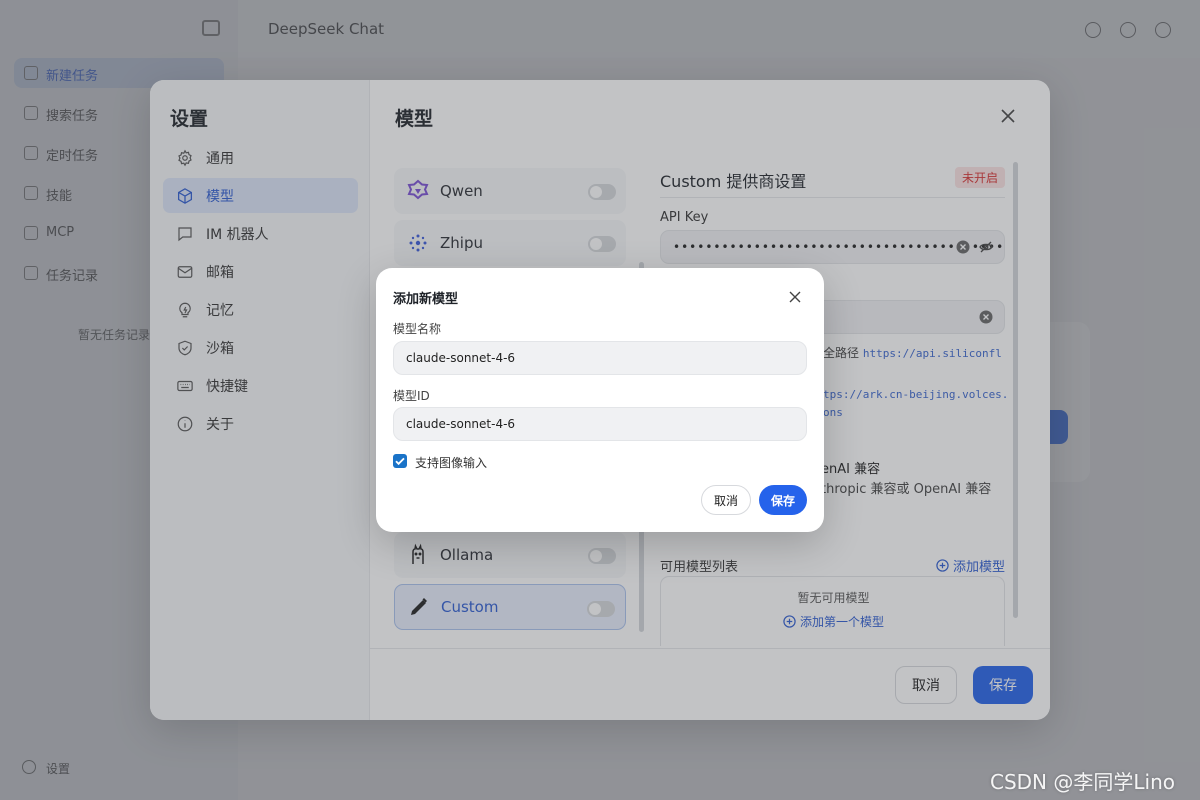 This screenshot has height=800, width=1200. What do you see at coordinates (600, 358) in the screenshot?
I see `model-name-input` at bounding box center [600, 358].